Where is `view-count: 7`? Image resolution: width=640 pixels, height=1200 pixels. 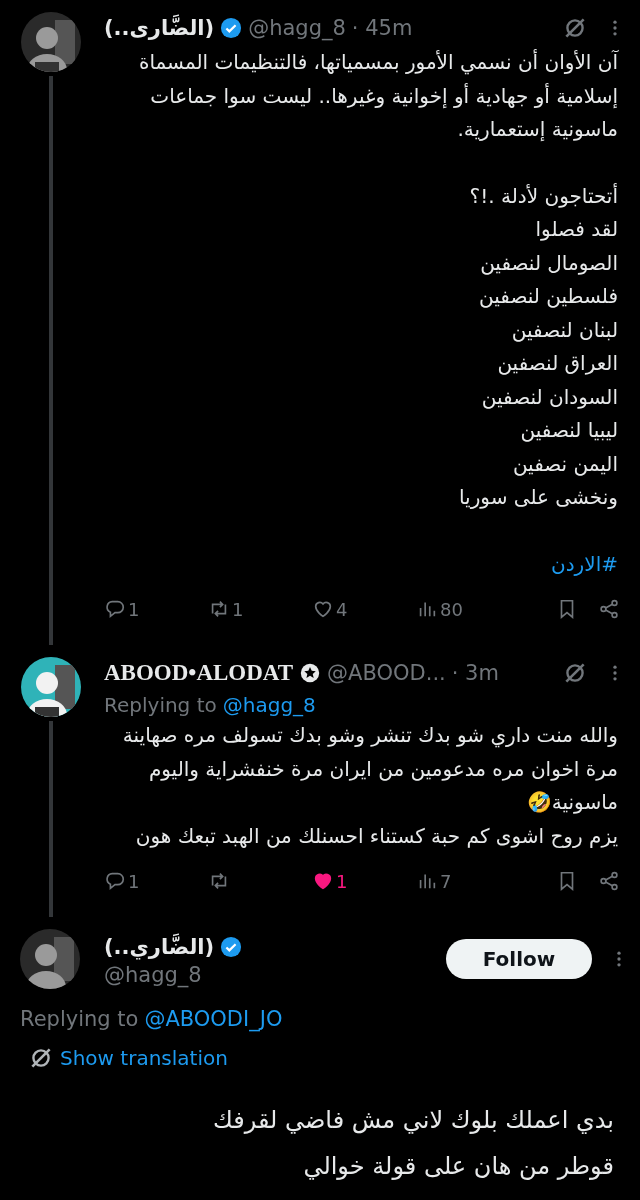
view-count: 7 is located at coordinates (446, 881).